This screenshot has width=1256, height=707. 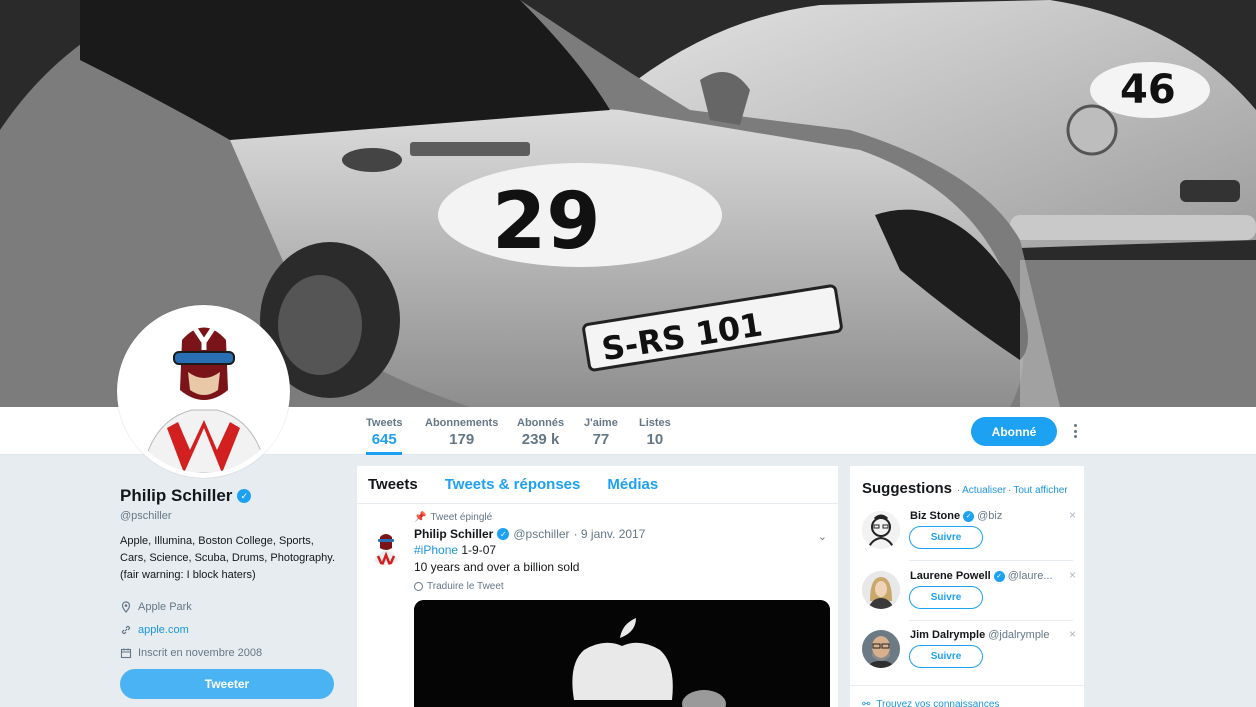 What do you see at coordinates (126, 653) in the screenshot?
I see `calendar-icon` at bounding box center [126, 653].